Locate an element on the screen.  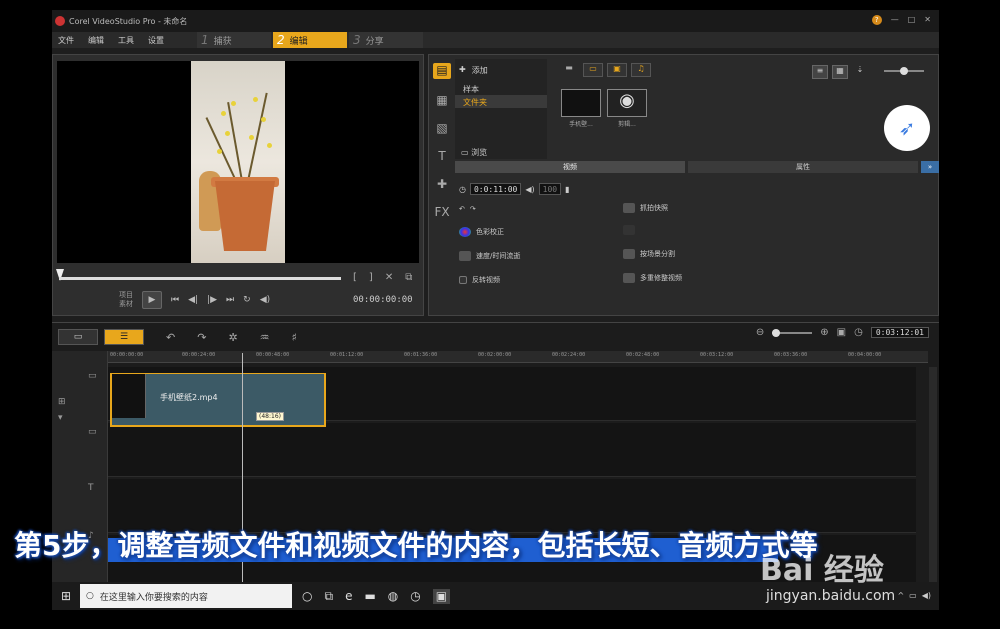
menu-tools: 工具 is located at coordinates (126, 40).